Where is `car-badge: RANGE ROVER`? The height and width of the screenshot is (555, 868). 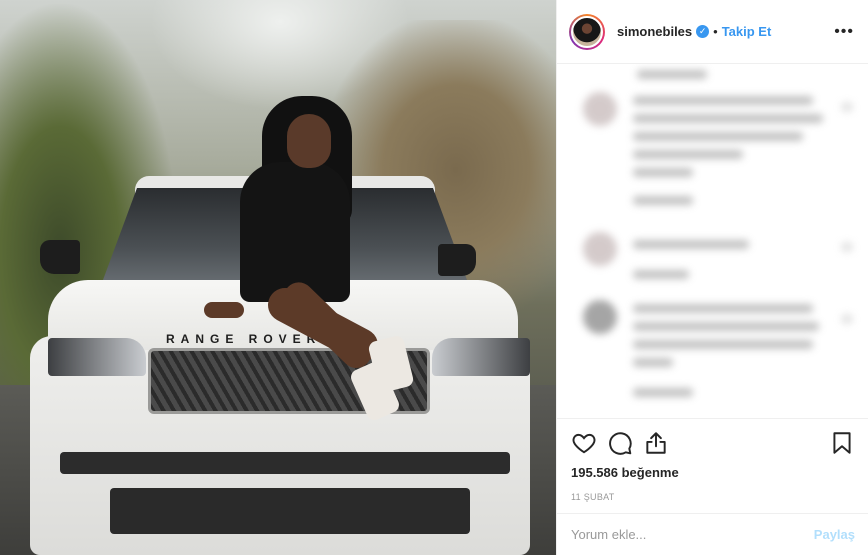 car-badge: RANGE ROVER is located at coordinates (244, 339).